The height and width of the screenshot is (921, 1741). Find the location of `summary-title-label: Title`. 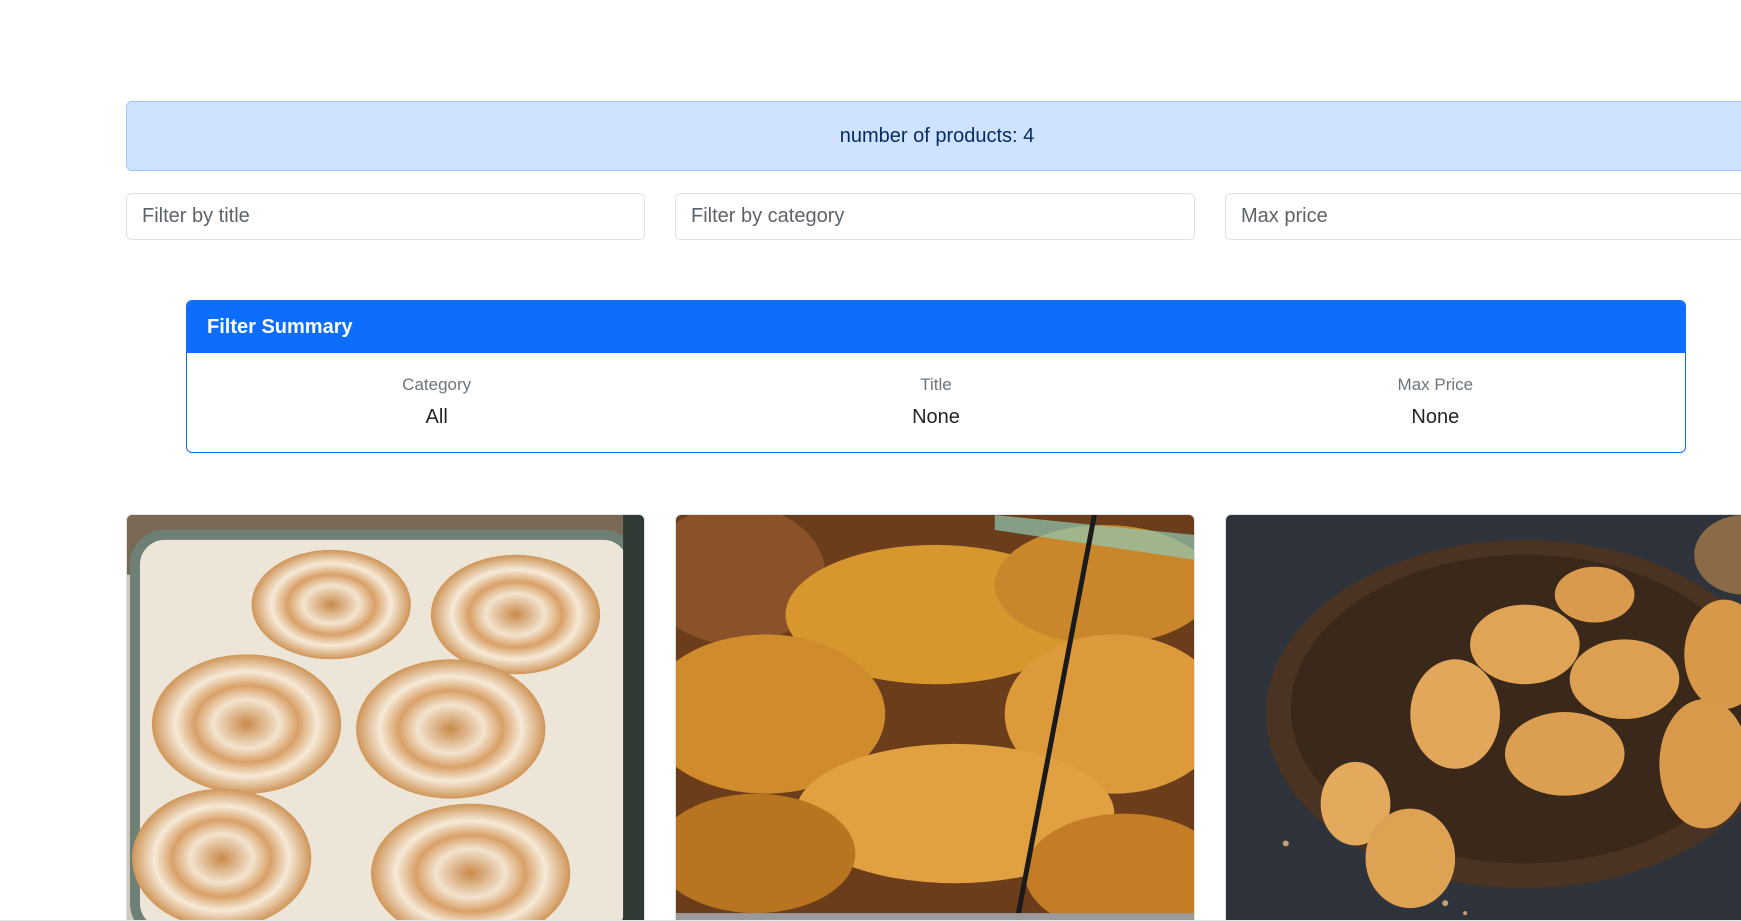

summary-title-label: Title is located at coordinates (936, 384).